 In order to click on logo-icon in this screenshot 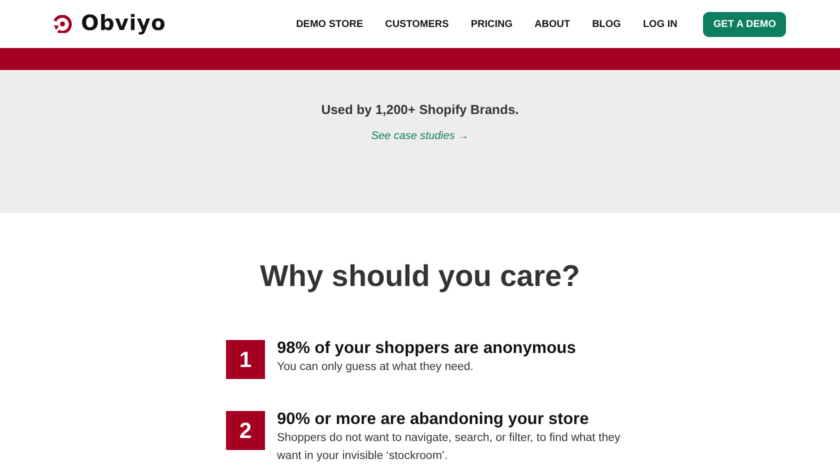, I will do `click(62, 24)`.